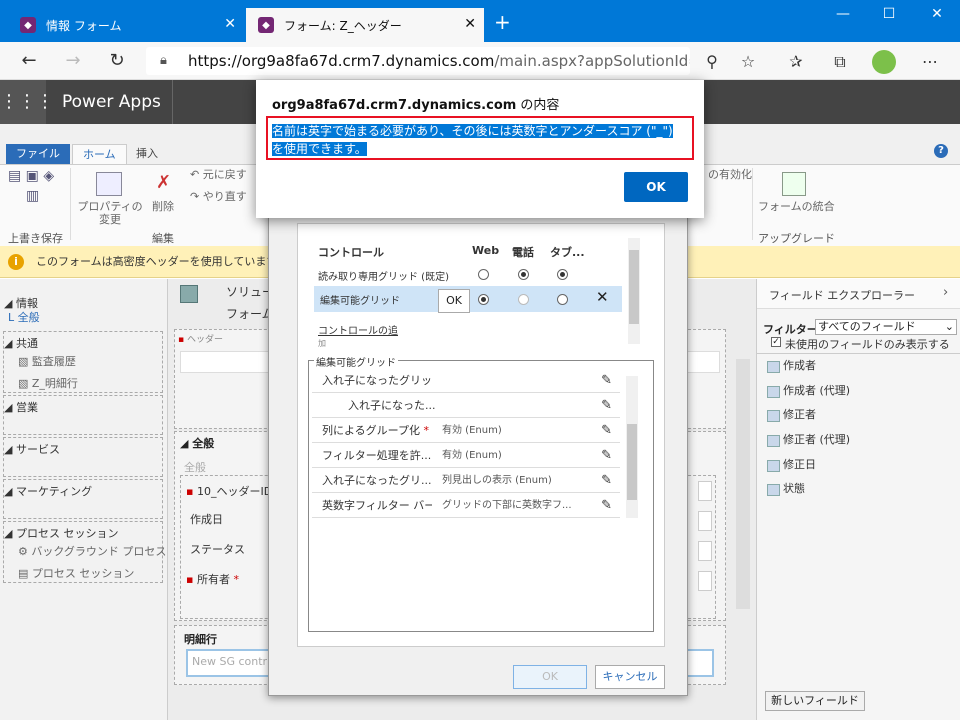 Image resolution: width=960 pixels, height=720 pixels. Describe the element at coordinates (853, 391) in the screenshot. I see `field-item: 作成者 (代理)` at that location.